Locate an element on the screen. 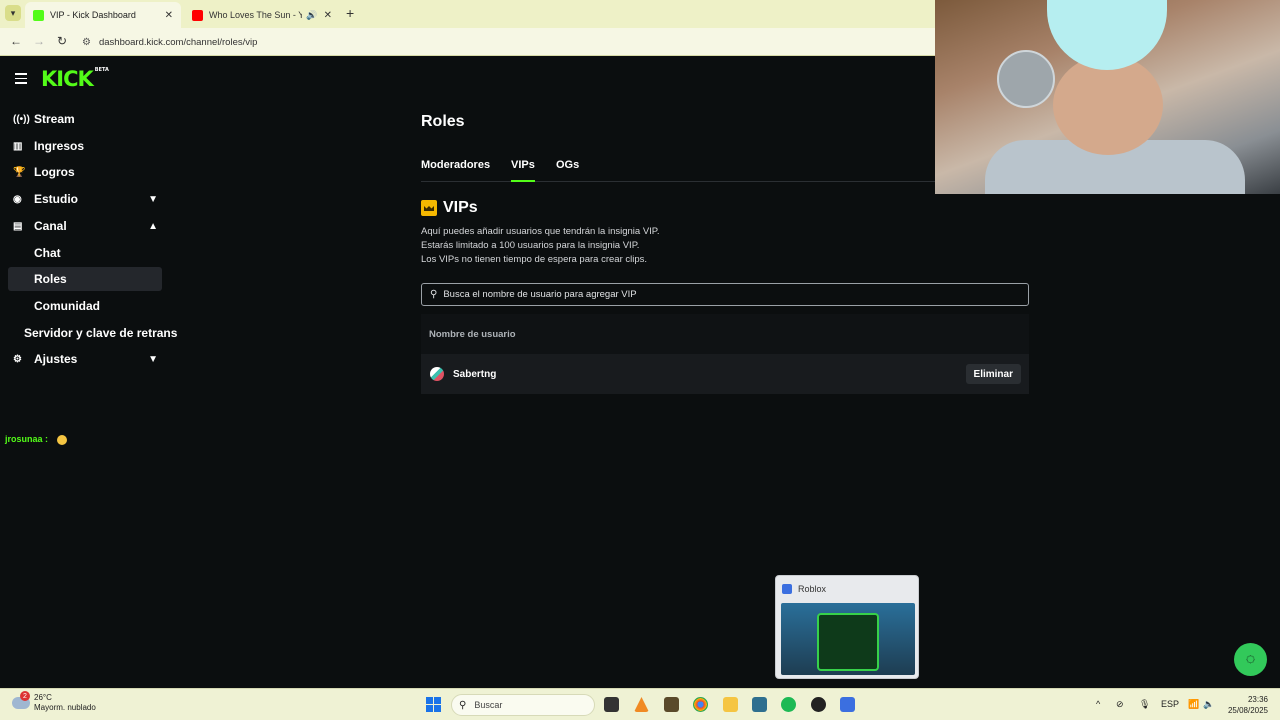  wifi-icon: 📶 is located at coordinates (1193, 704).